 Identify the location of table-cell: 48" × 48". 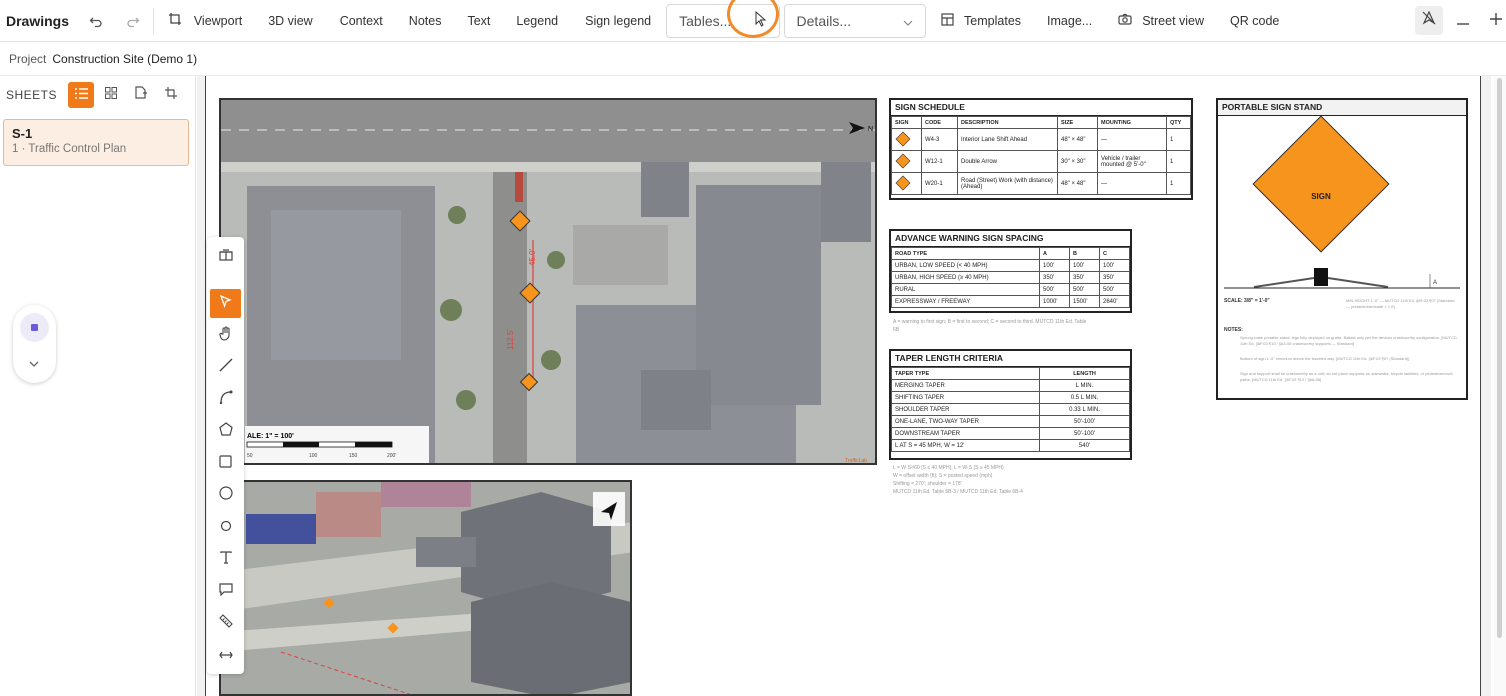
(1077, 139).